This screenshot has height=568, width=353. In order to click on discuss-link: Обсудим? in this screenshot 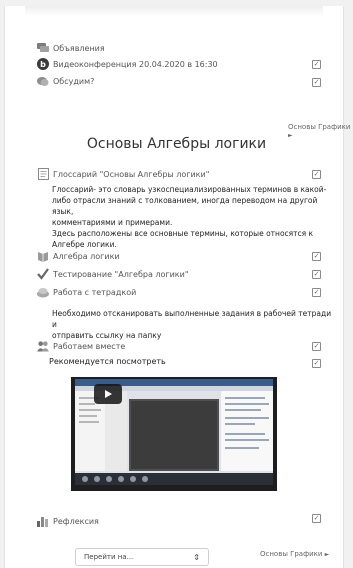, I will do `click(73, 81)`.